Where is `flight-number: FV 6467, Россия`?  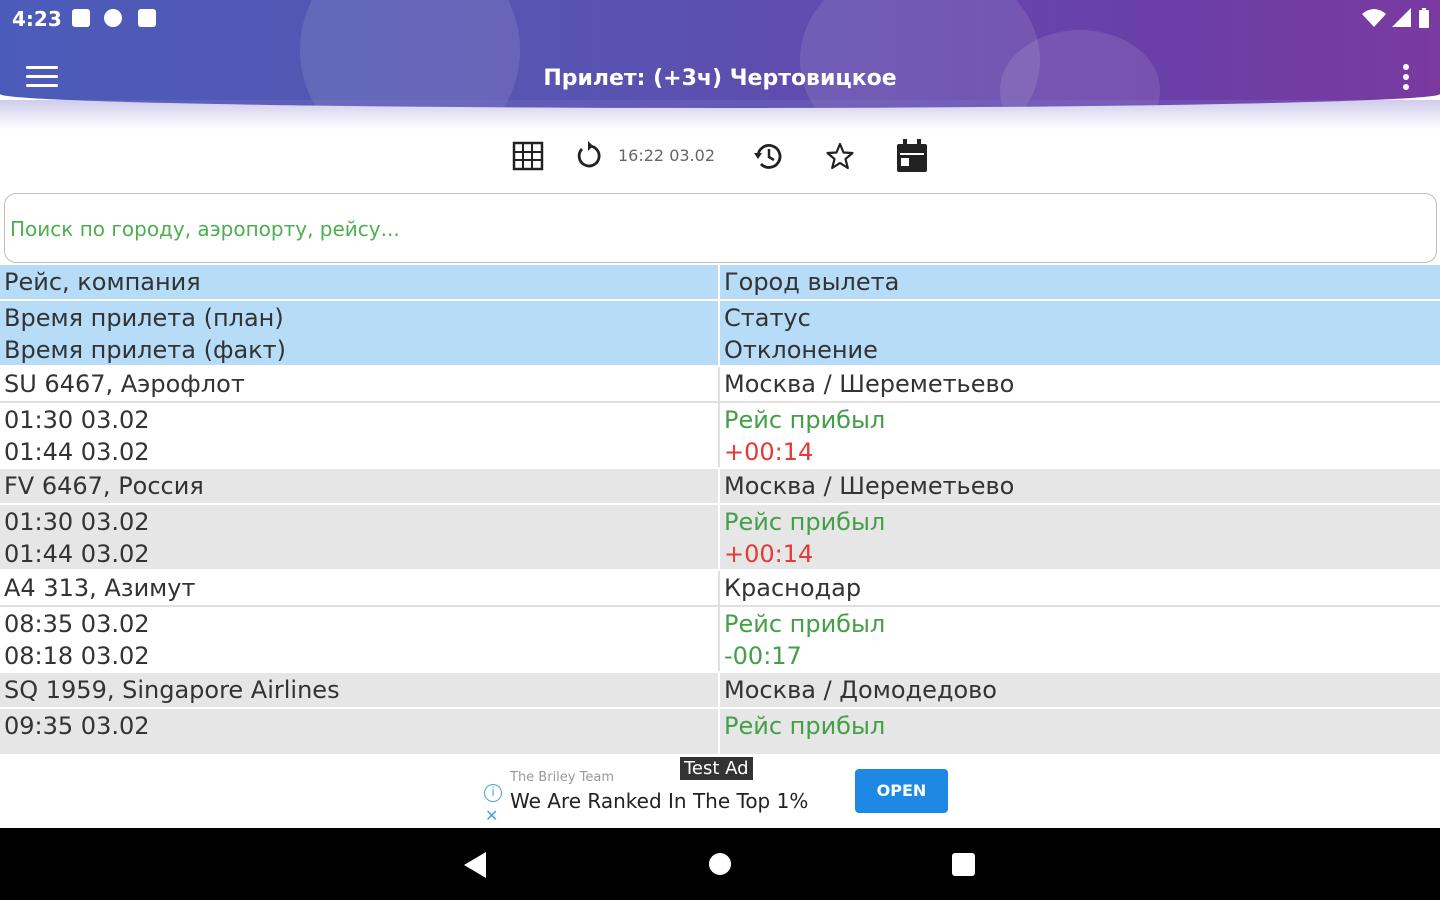 flight-number: FV 6467, Россия is located at coordinates (104, 486).